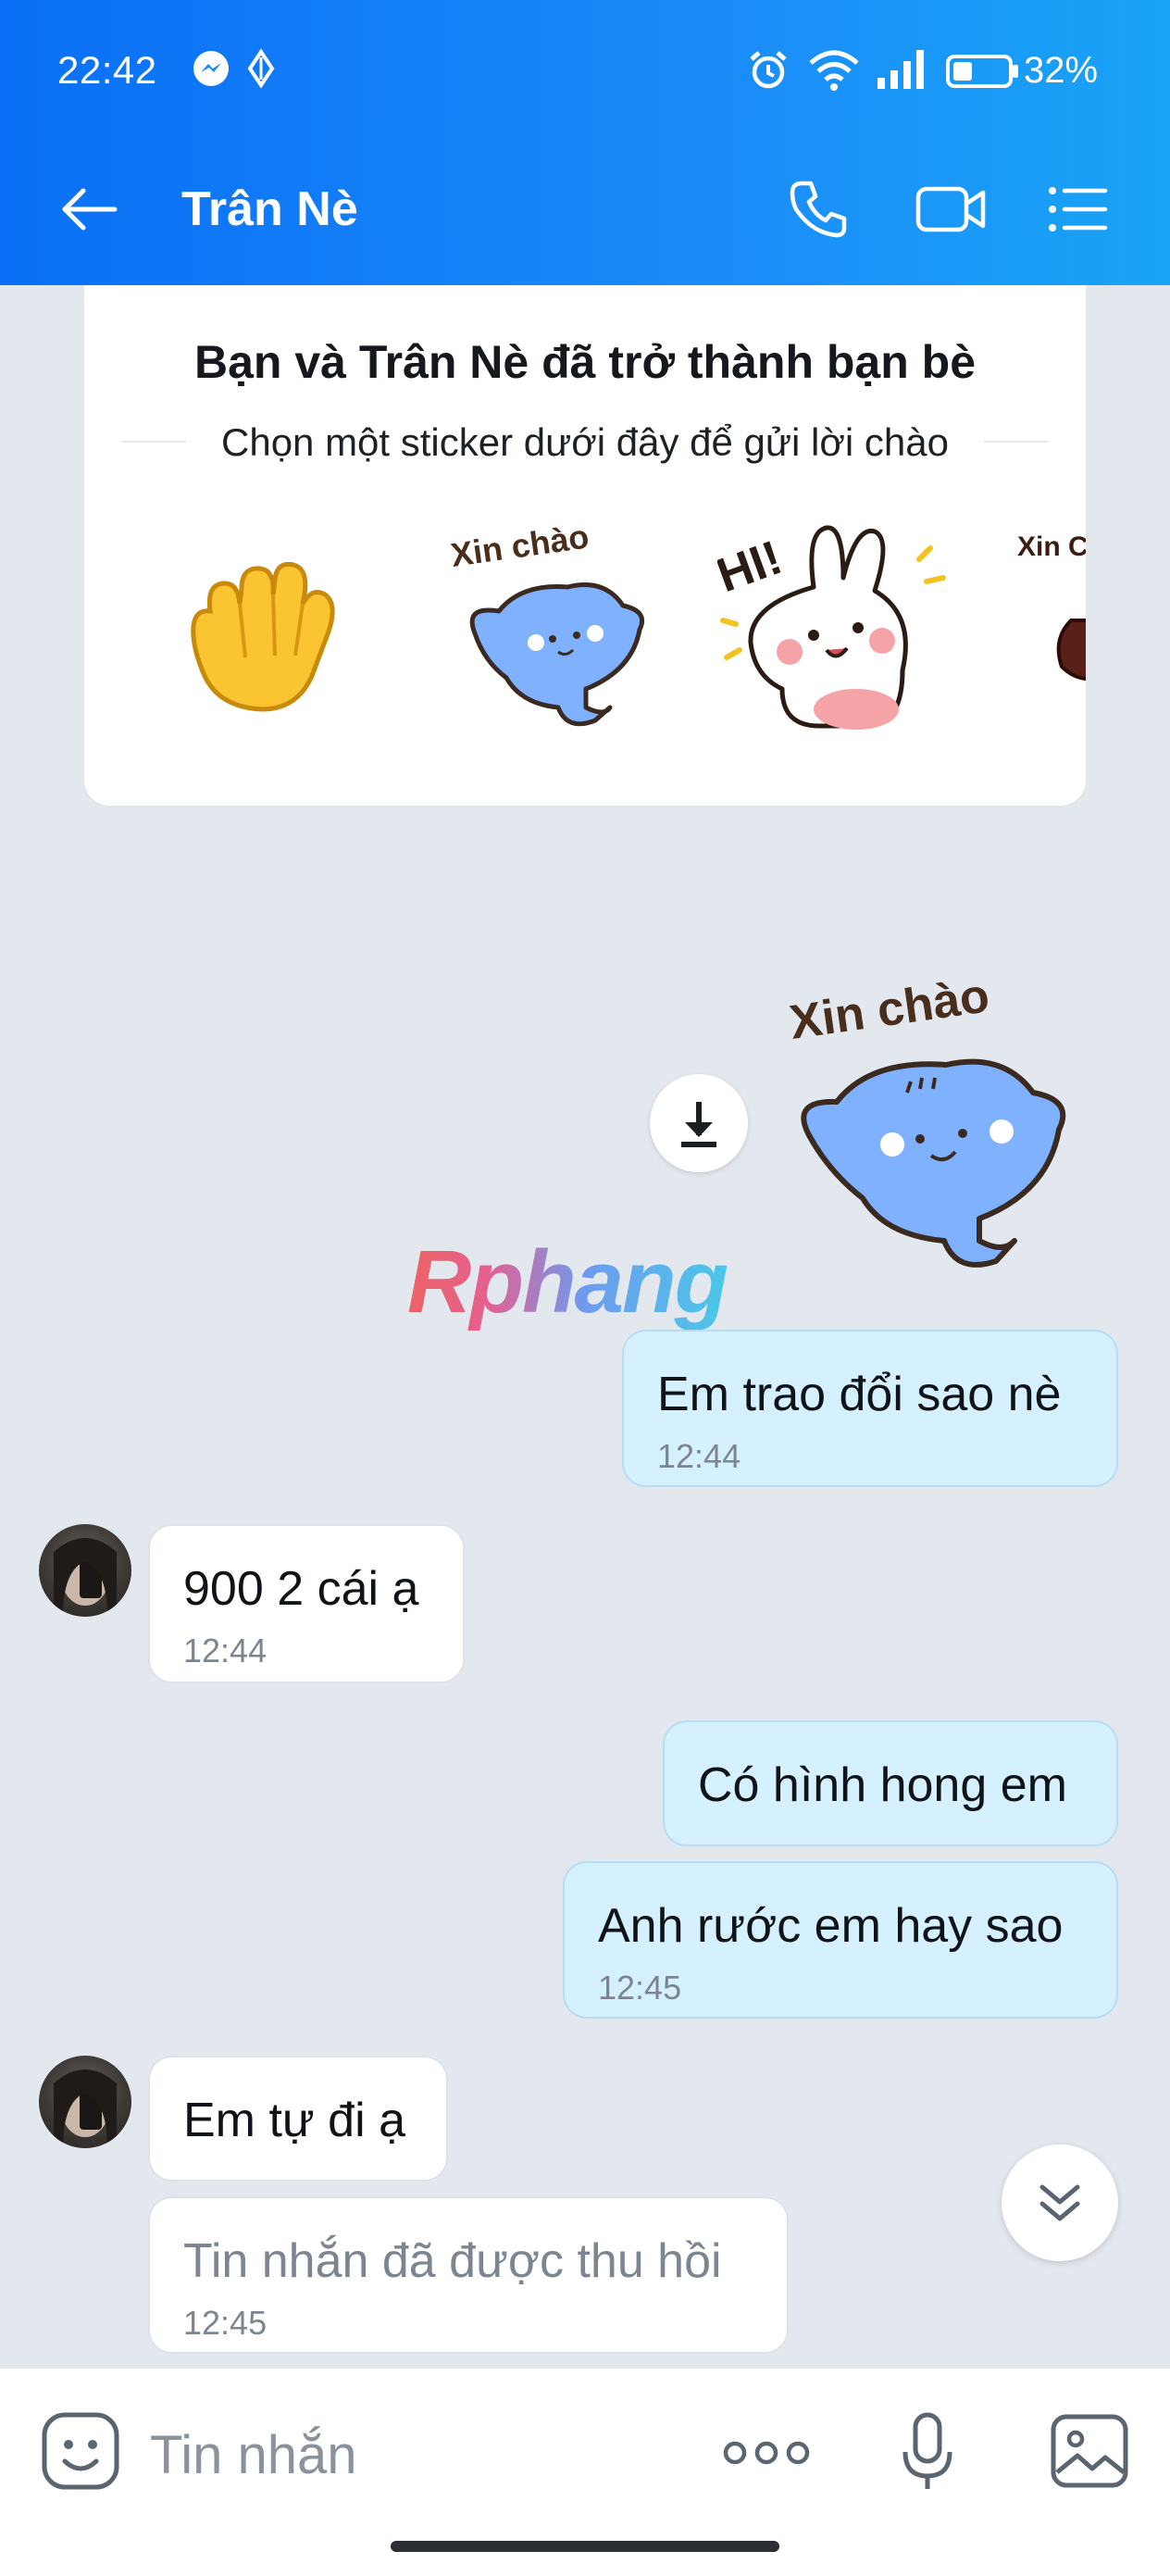 The image size is (1170, 2576). Describe the element at coordinates (301, 1589) in the screenshot. I see `message-text: 900 2 cái ạ` at that location.